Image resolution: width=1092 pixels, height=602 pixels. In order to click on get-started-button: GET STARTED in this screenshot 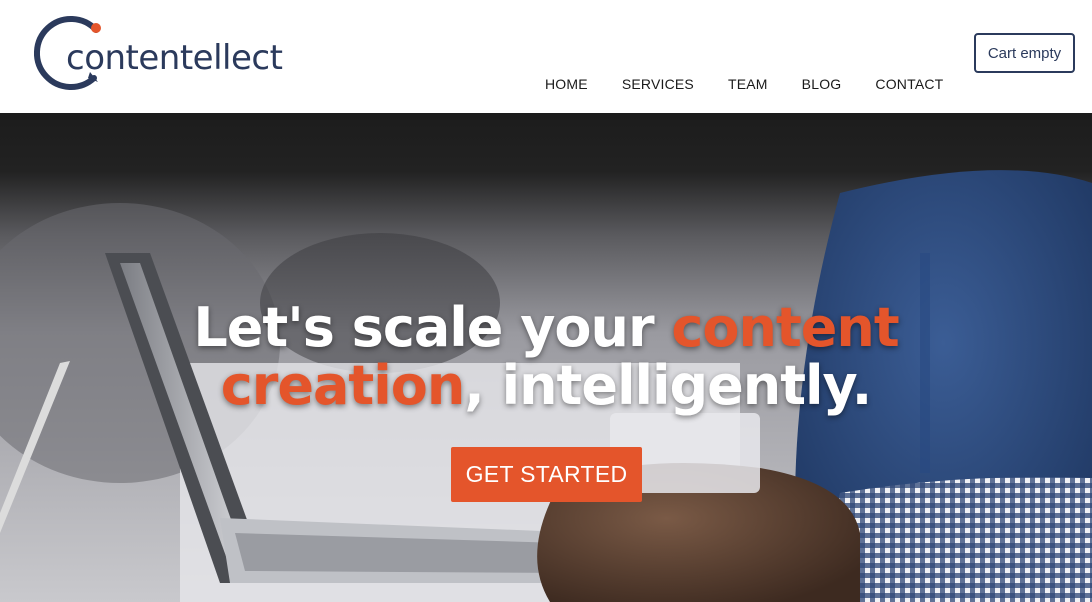, I will do `click(546, 474)`.